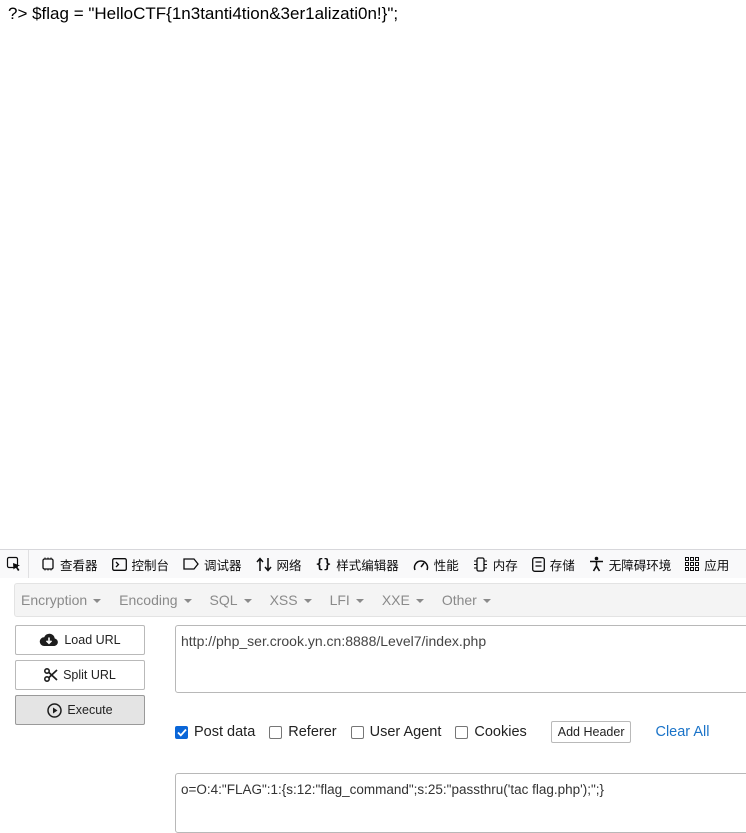 Image resolution: width=746 pixels, height=833 pixels. Describe the element at coordinates (54, 600) in the screenshot. I see `menu-label: Encryption` at that location.